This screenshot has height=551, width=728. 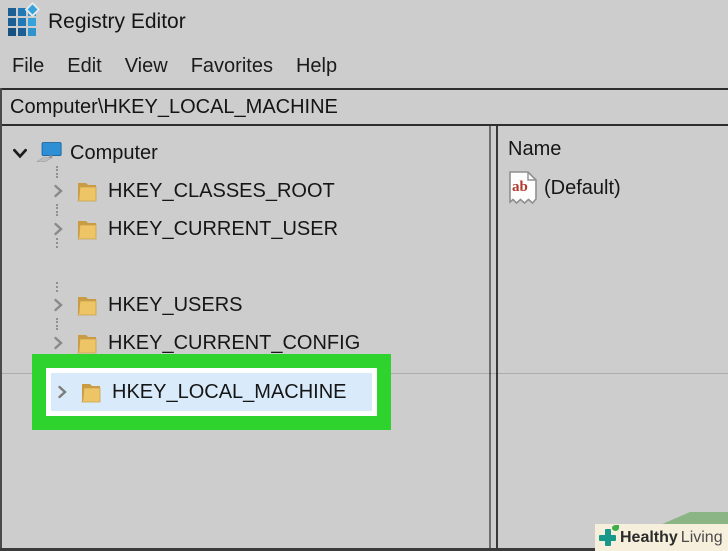 What do you see at coordinates (608, 536) in the screenshot?
I see `plus-leaf-icon` at bounding box center [608, 536].